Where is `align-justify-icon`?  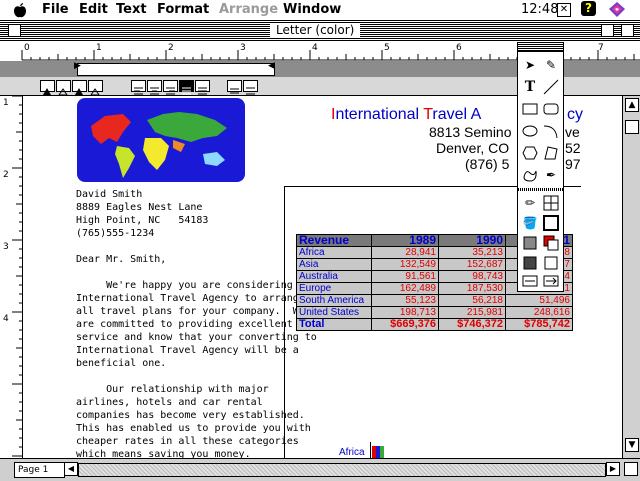 align-justify-icon is located at coordinates (186, 87).